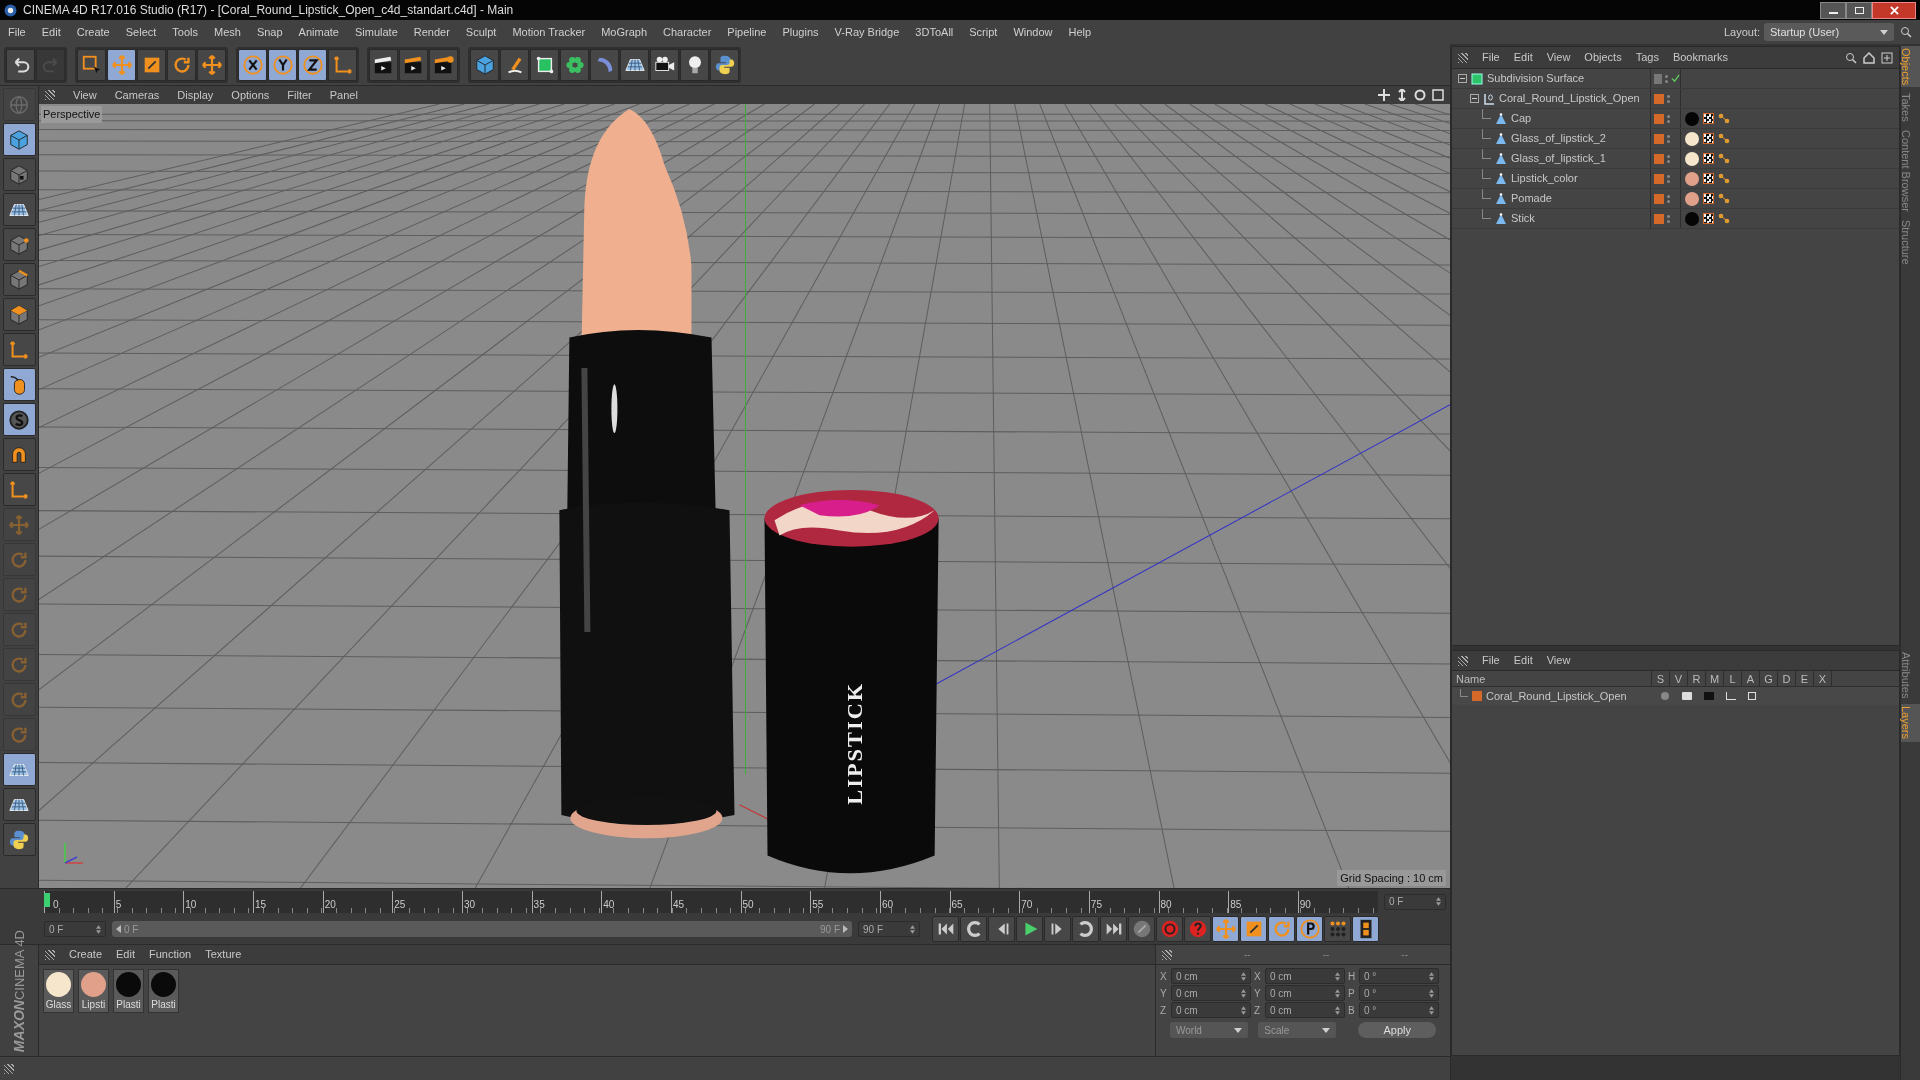  What do you see at coordinates (250, 95) in the screenshot?
I see `menu-item: Options` at bounding box center [250, 95].